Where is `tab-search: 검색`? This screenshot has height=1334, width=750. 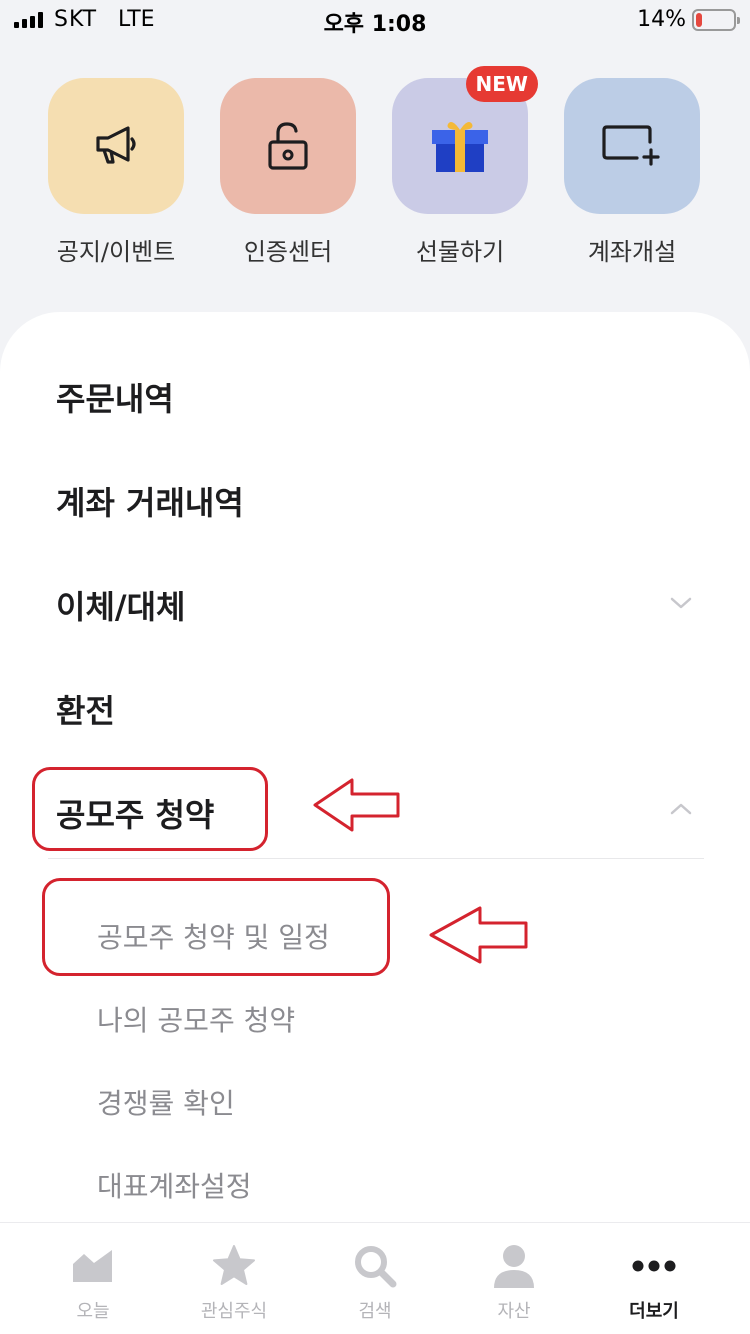
tab-search: 검색 is located at coordinates (375, 1283).